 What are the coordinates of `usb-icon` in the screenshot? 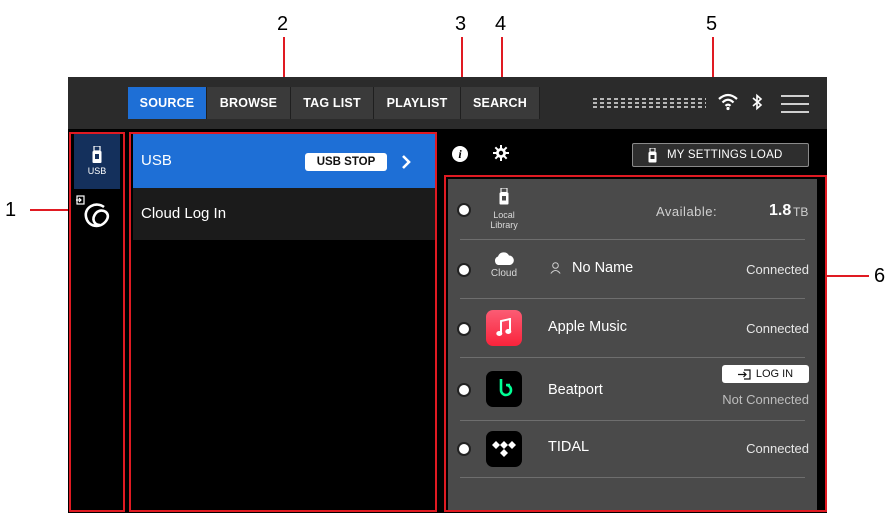 It's located at (652, 154).